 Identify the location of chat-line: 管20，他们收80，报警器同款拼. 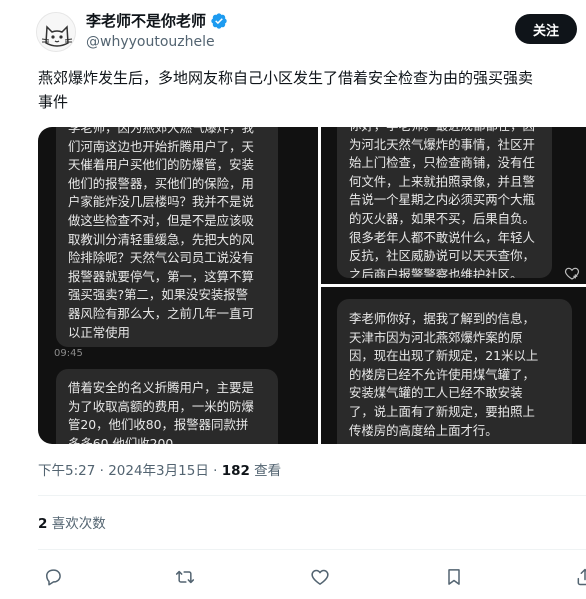
(158, 425).